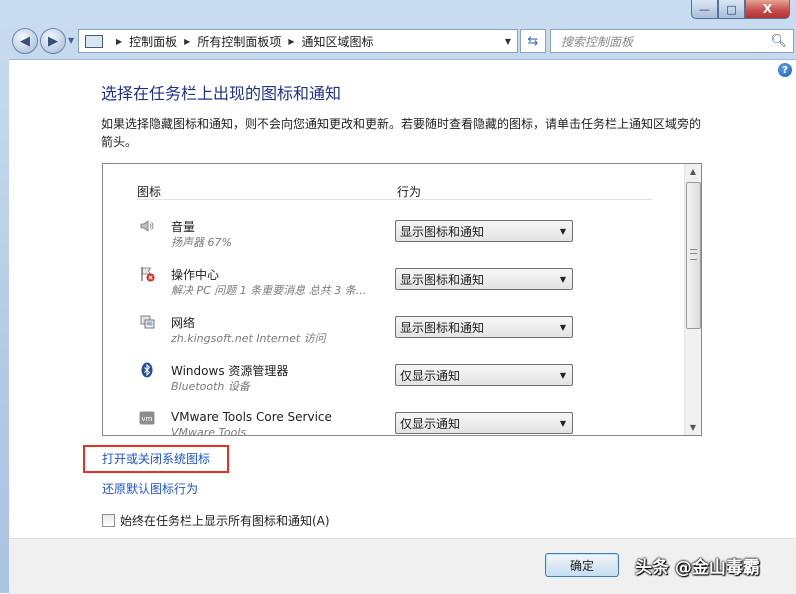 This screenshot has height=594, width=796. I want to click on help-icon: ?, so click(785, 70).